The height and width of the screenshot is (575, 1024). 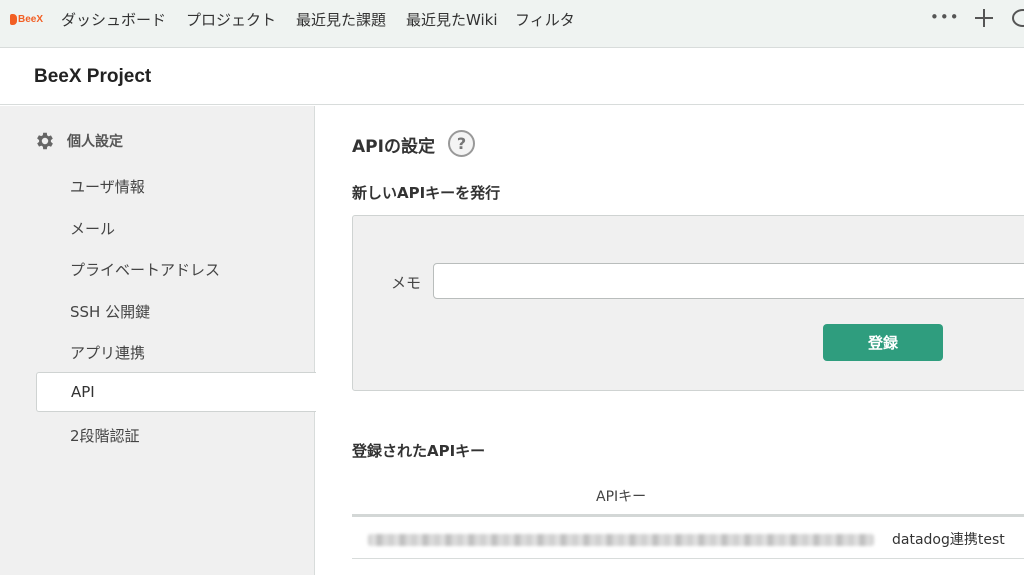 What do you see at coordinates (426, 193) in the screenshot?
I see `new-key-heading: 新しいAPIキーを発行` at bounding box center [426, 193].